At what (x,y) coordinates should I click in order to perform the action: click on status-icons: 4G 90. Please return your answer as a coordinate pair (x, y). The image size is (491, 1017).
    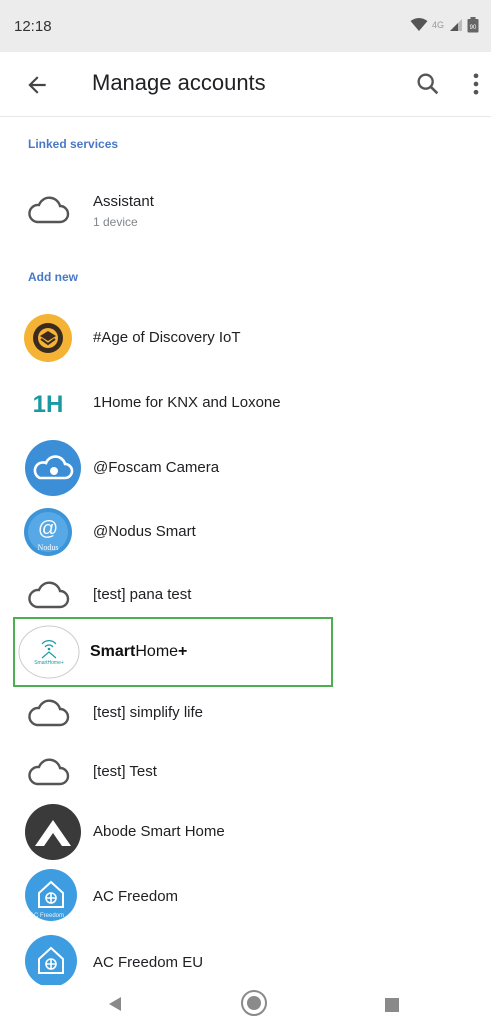
    Looking at the image, I should click on (444, 25).